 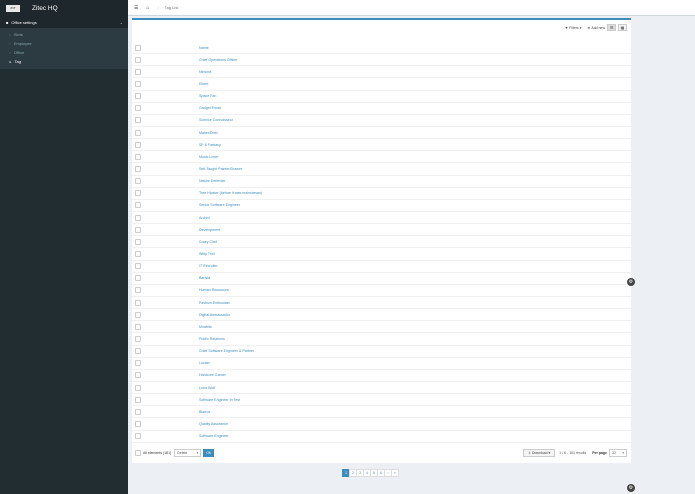 I want to click on help-float-icon: ⚙, so click(x=631, y=488).